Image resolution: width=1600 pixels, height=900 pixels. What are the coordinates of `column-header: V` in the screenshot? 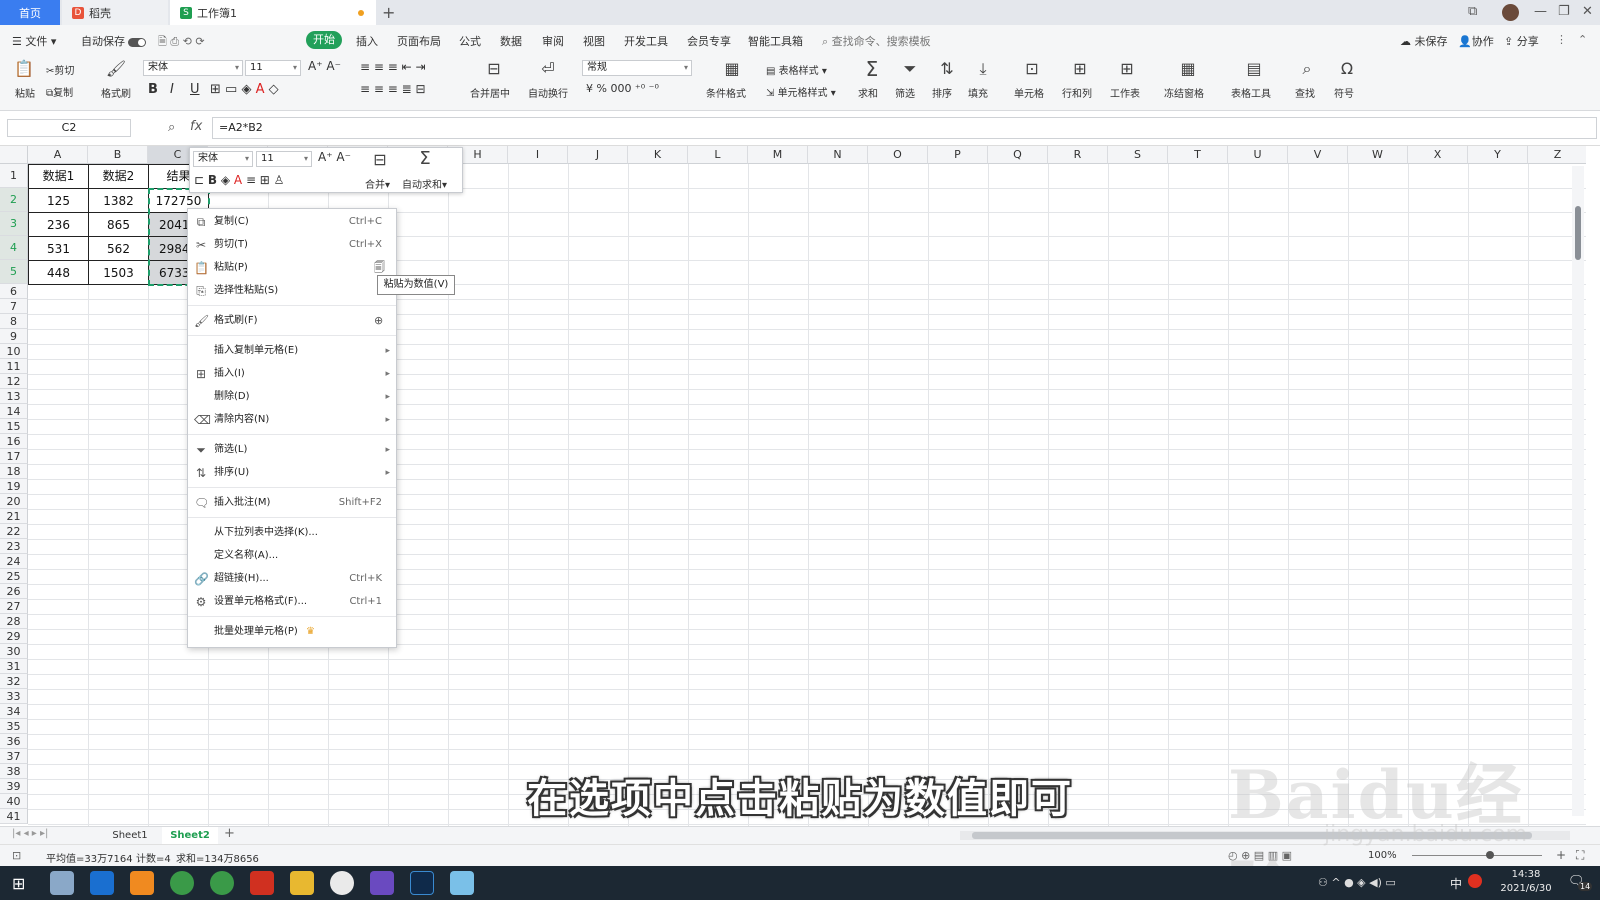 It's located at (1318, 155).